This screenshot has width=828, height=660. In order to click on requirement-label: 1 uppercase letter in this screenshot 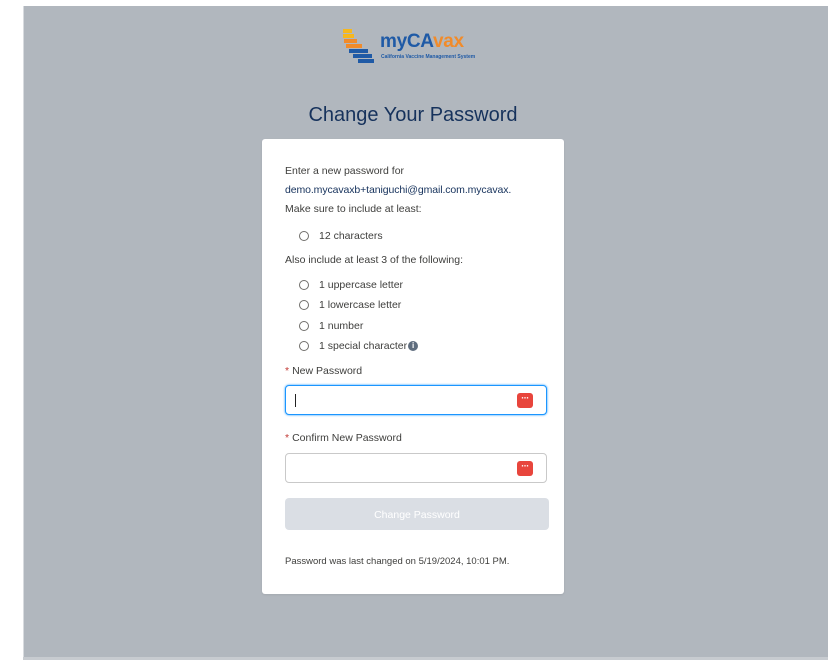, I will do `click(361, 285)`.